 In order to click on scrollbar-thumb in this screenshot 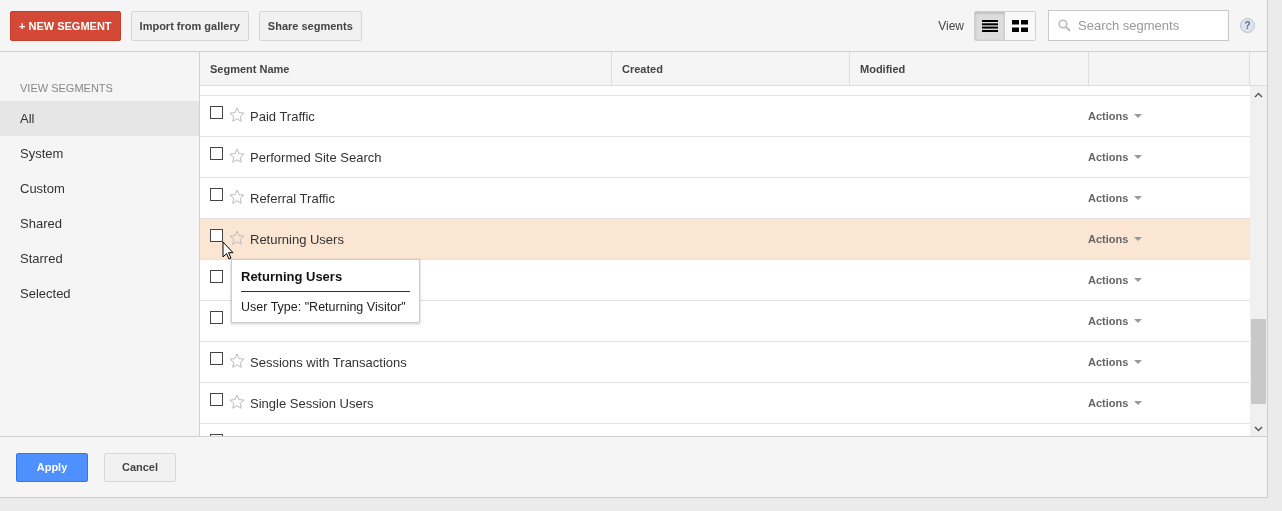, I will do `click(1258, 361)`.